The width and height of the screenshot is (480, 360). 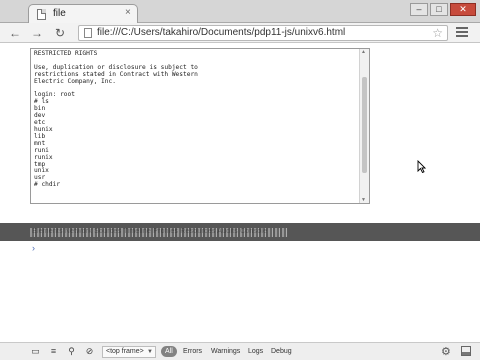 What do you see at coordinates (41, 102) in the screenshot?
I see `terminal-line: # ls` at bounding box center [41, 102].